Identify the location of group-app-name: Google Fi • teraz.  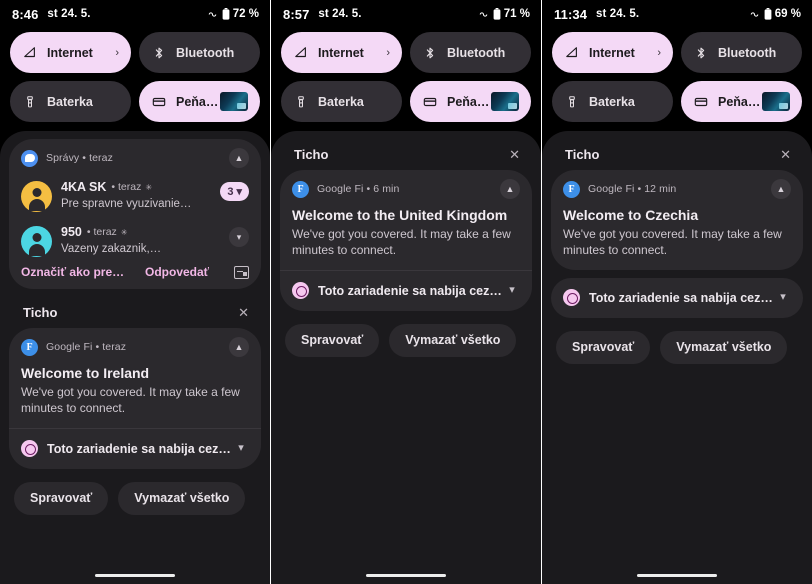
(86, 347).